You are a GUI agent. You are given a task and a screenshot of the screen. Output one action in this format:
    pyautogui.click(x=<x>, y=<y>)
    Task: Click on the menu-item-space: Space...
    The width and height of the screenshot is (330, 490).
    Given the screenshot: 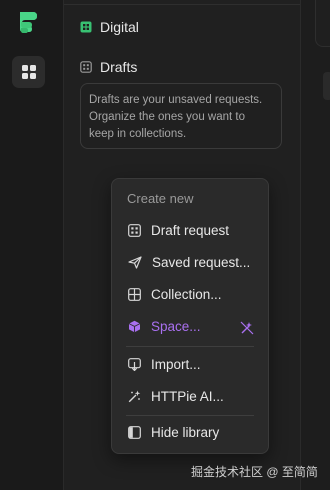 What is the action you would take?
    pyautogui.click(x=164, y=326)
    